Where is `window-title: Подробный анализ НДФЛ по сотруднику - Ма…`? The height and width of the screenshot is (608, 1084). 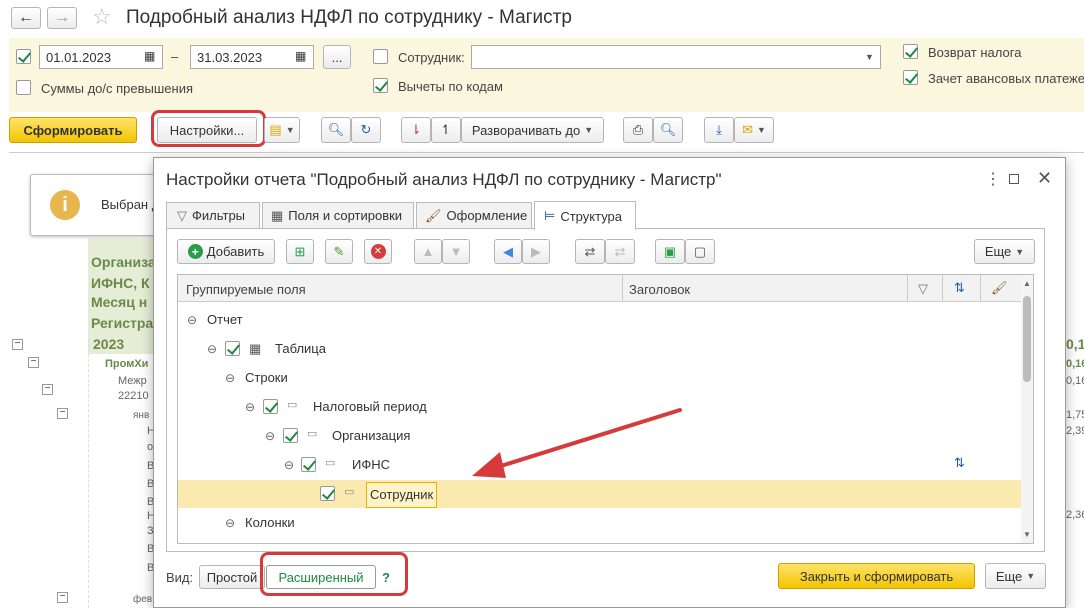
window-title: Подробный анализ НДФЛ по сотруднику - Ма… is located at coordinates (349, 17).